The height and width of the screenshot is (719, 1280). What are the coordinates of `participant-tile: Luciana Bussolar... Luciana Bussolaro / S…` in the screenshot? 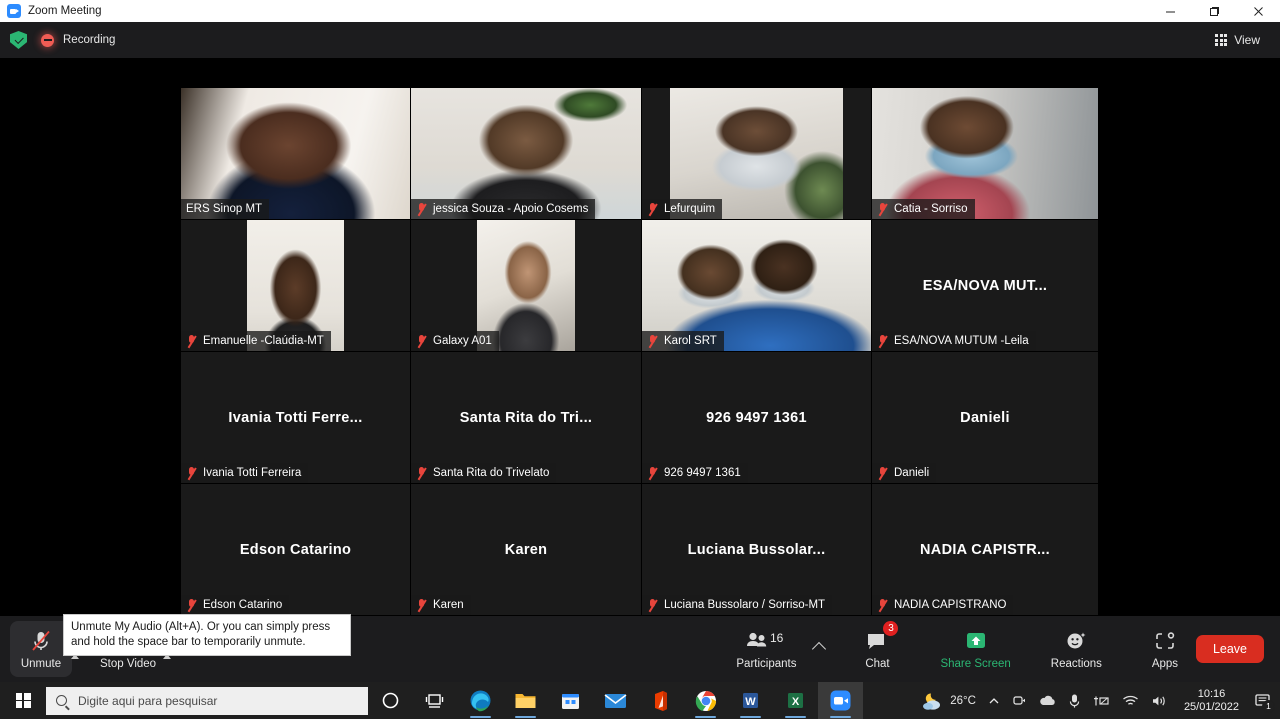 It's located at (756, 549).